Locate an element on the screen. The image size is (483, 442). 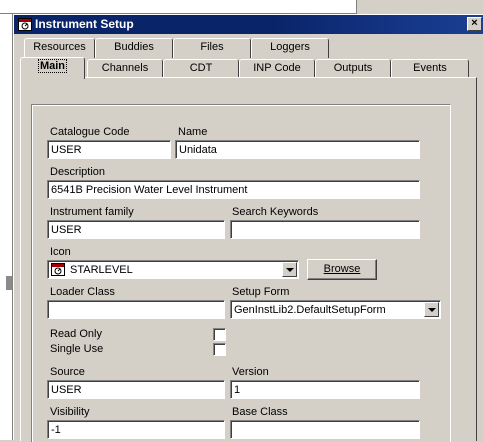
background-marker is located at coordinates (9, 283).